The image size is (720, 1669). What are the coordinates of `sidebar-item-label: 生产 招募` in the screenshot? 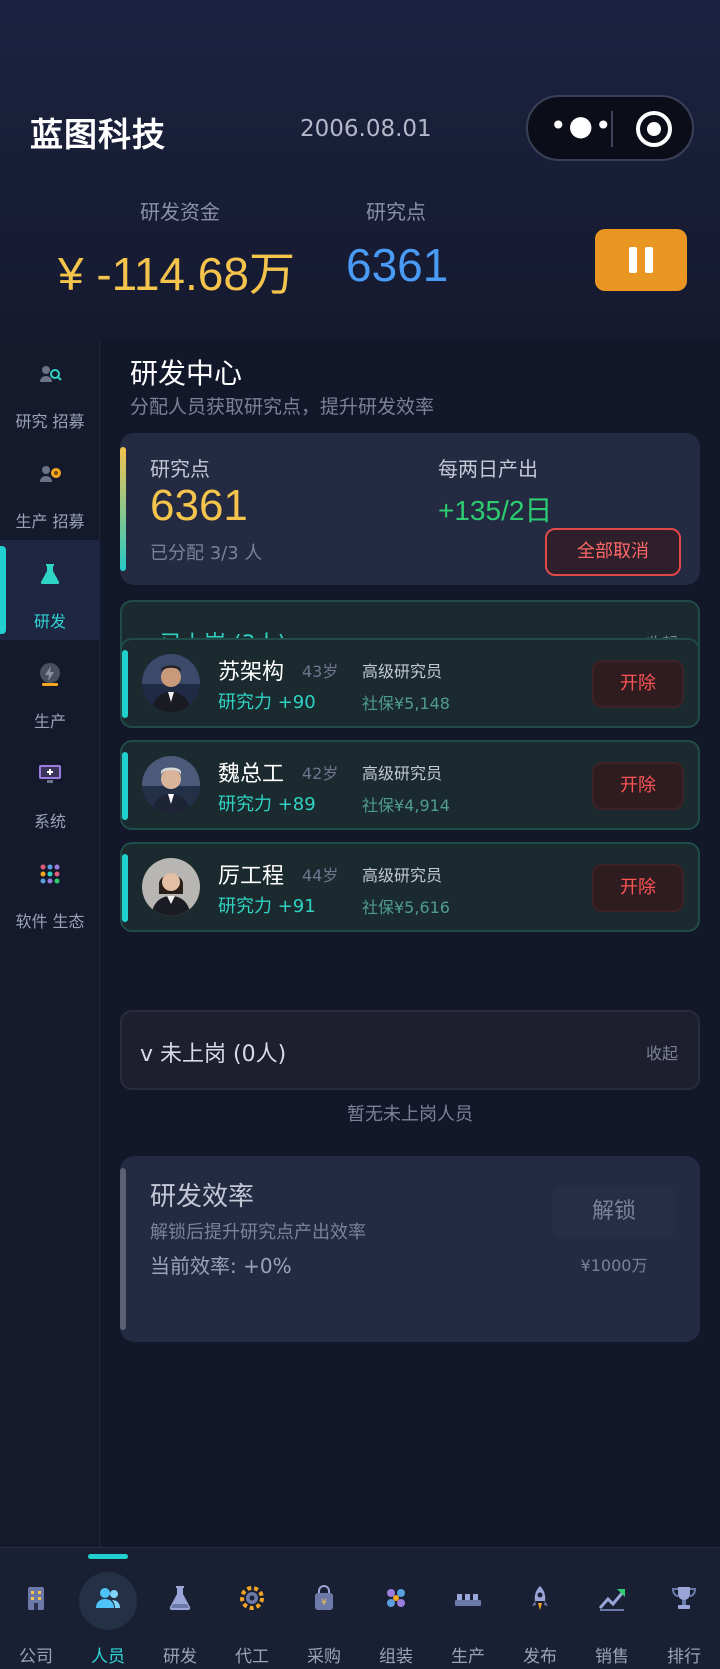 It's located at (50, 521).